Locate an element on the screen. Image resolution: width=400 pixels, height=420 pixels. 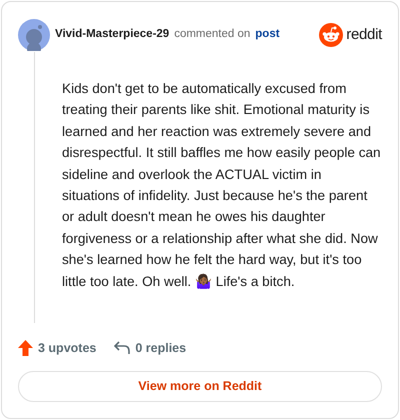
avatar-icon is located at coordinates (34, 35).